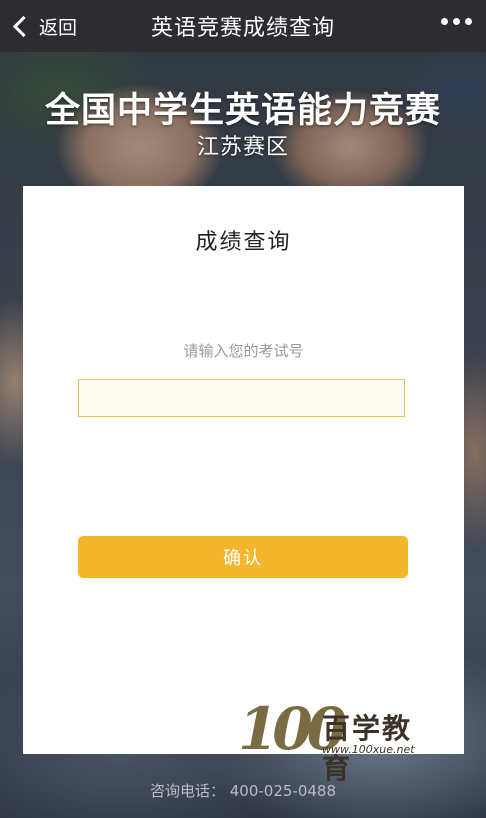 This screenshot has width=486, height=818. Describe the element at coordinates (368, 749) in the screenshot. I see `logo-url: www.100xue.net` at that location.